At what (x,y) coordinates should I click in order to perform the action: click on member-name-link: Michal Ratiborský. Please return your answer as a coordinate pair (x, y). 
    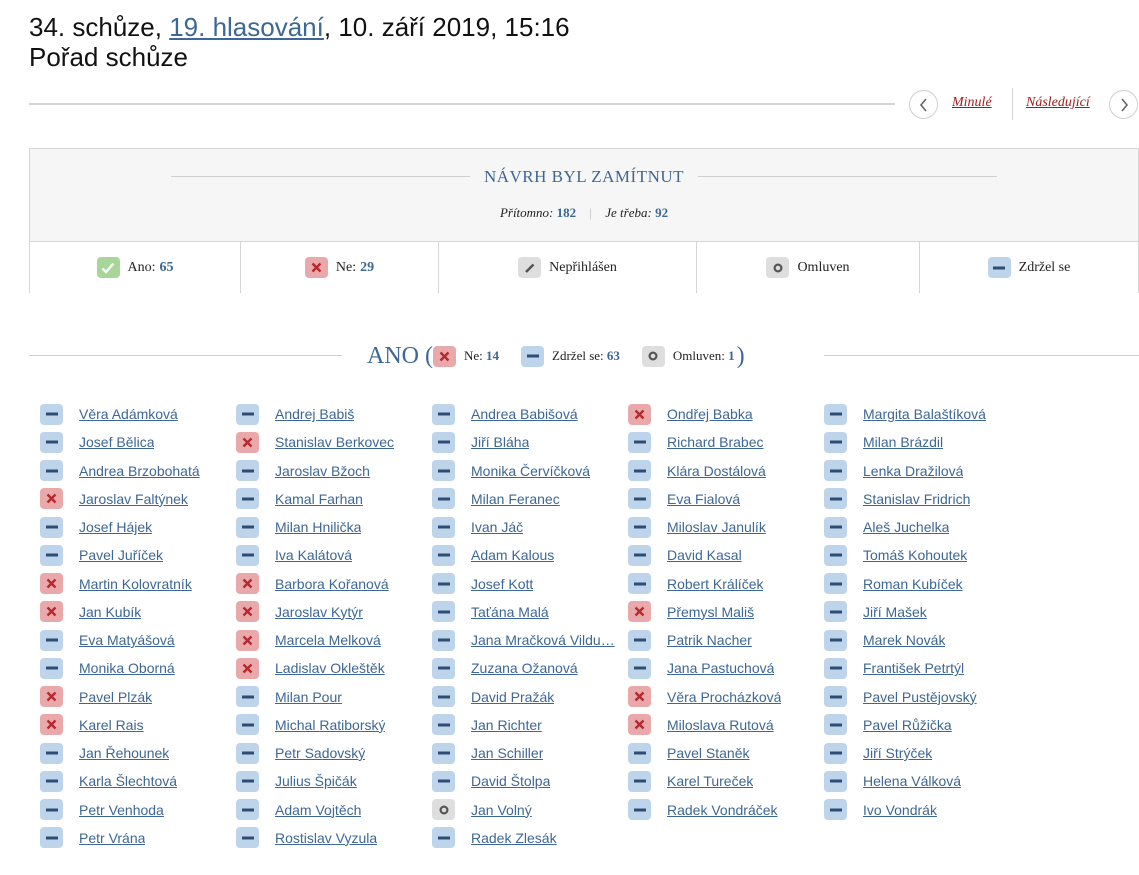
    Looking at the image, I should click on (330, 725).